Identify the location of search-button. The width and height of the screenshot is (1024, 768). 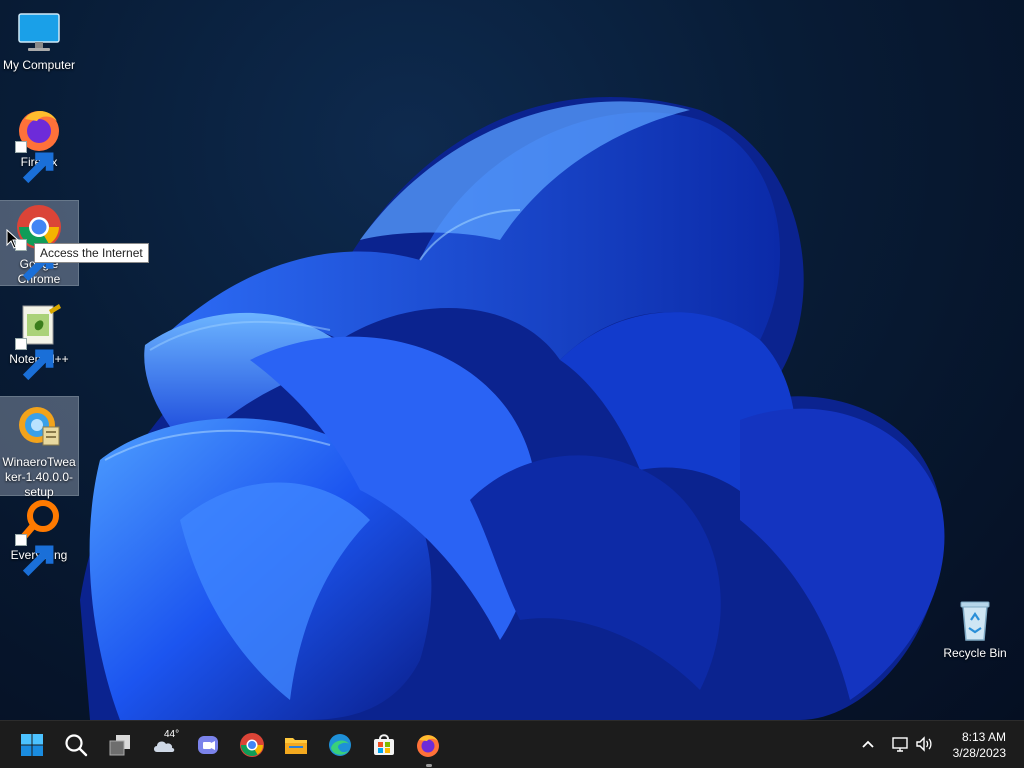
(76, 745).